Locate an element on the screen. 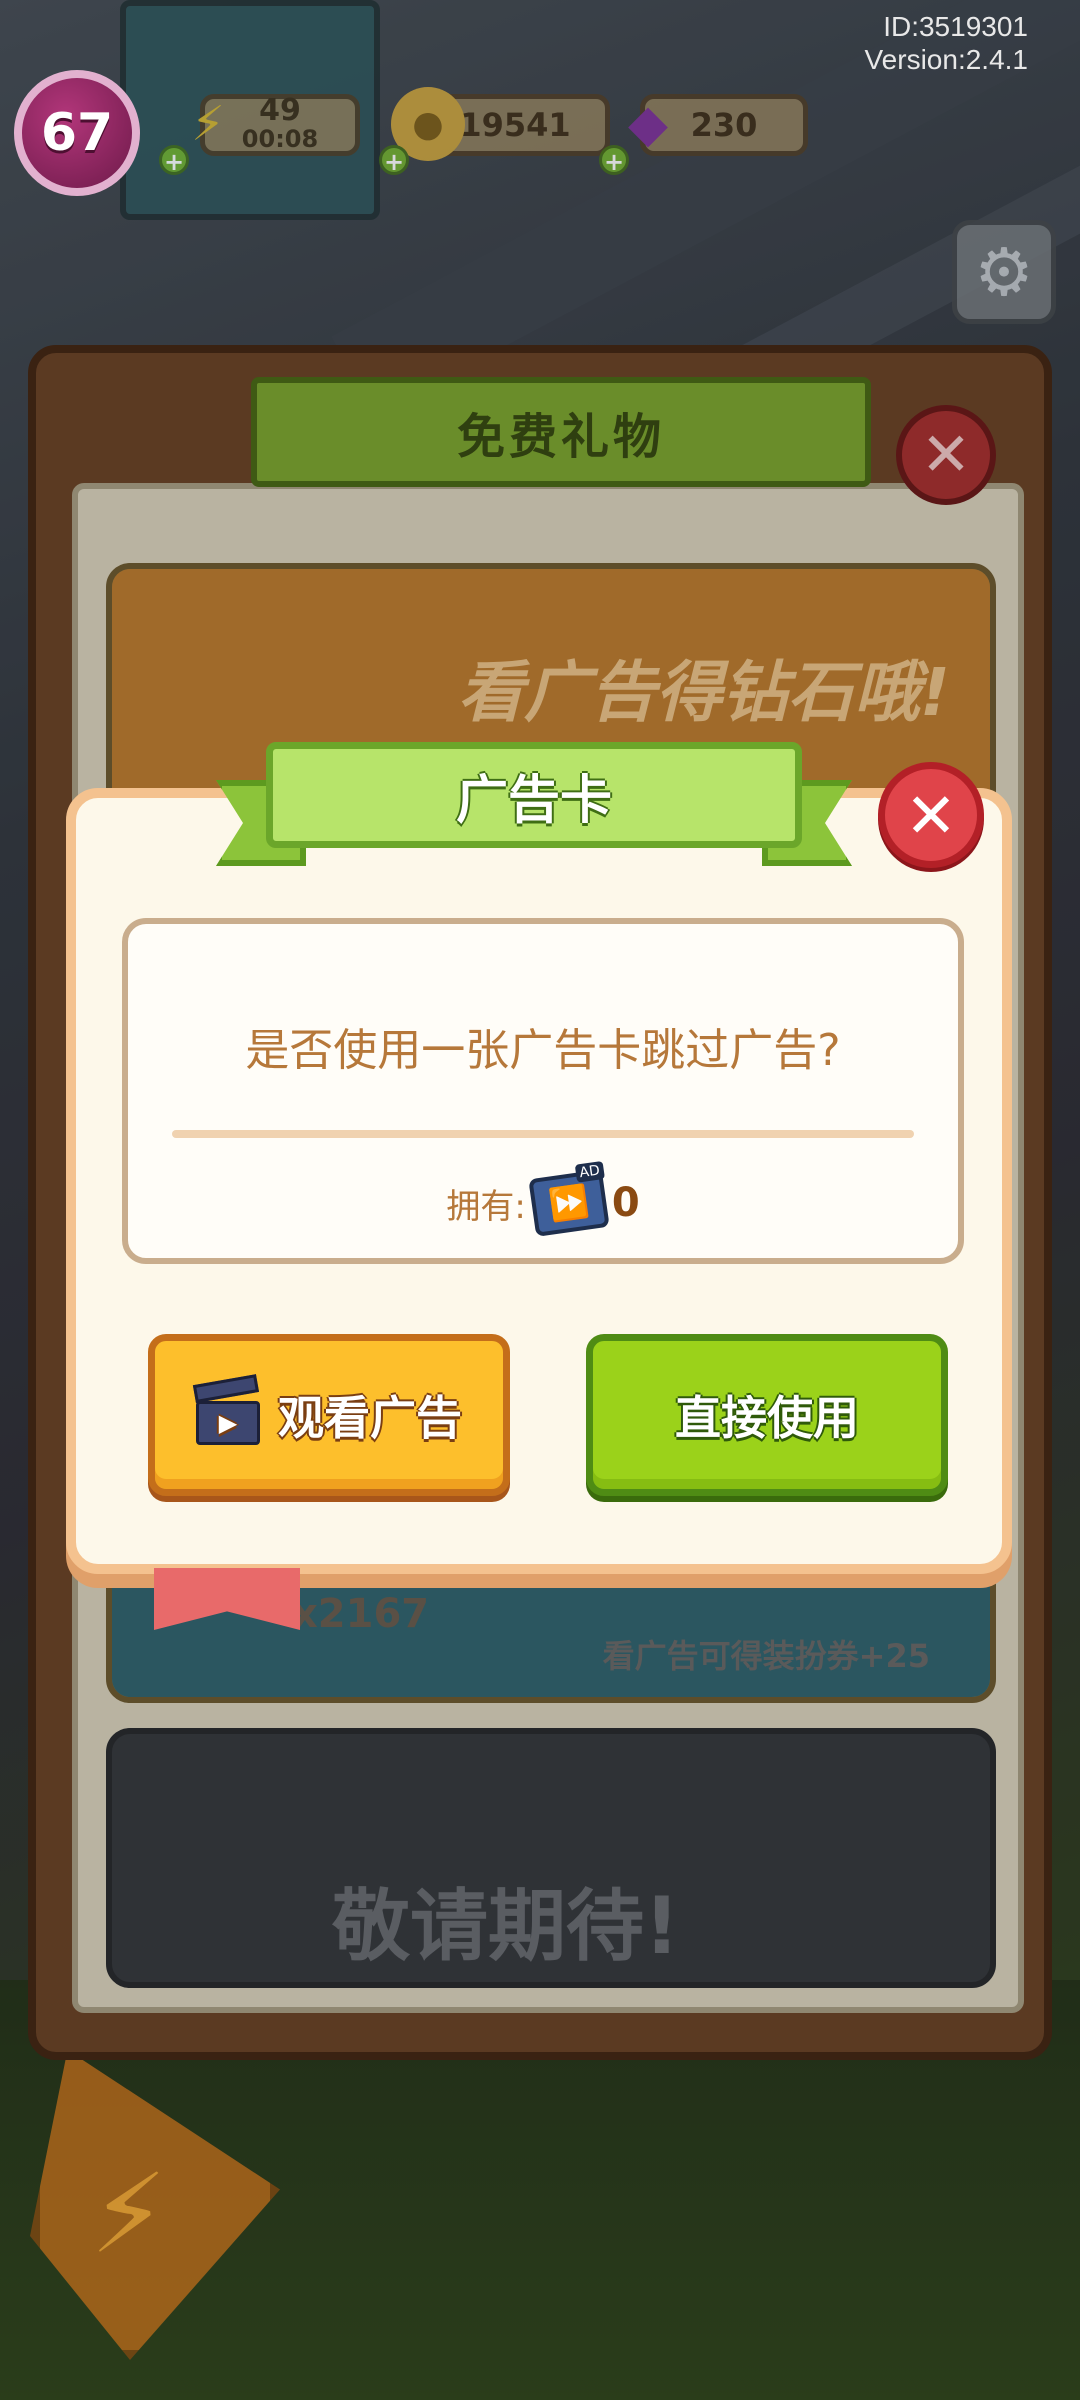 This screenshot has width=1080, height=2400. owned-count: 0 is located at coordinates (625, 1203).